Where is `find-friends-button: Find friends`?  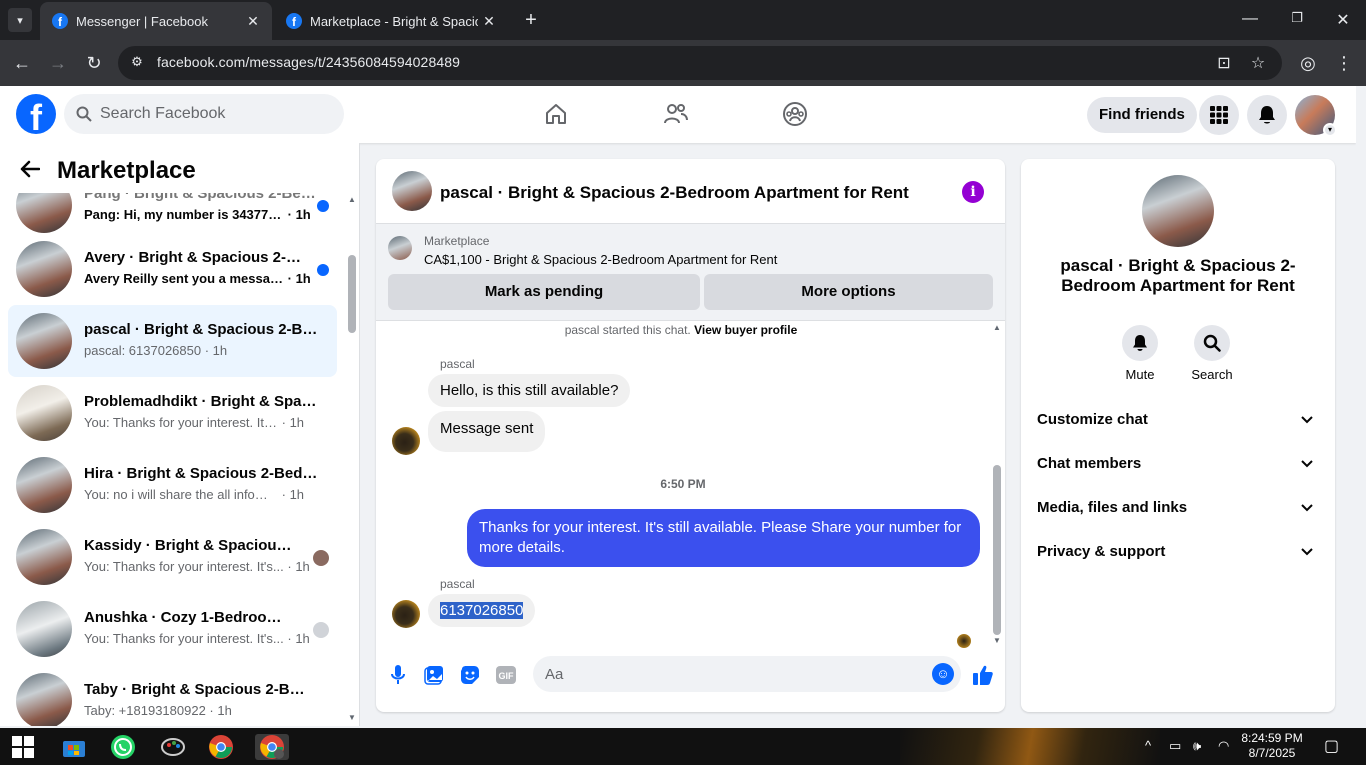 find-friends-button: Find friends is located at coordinates (1142, 115).